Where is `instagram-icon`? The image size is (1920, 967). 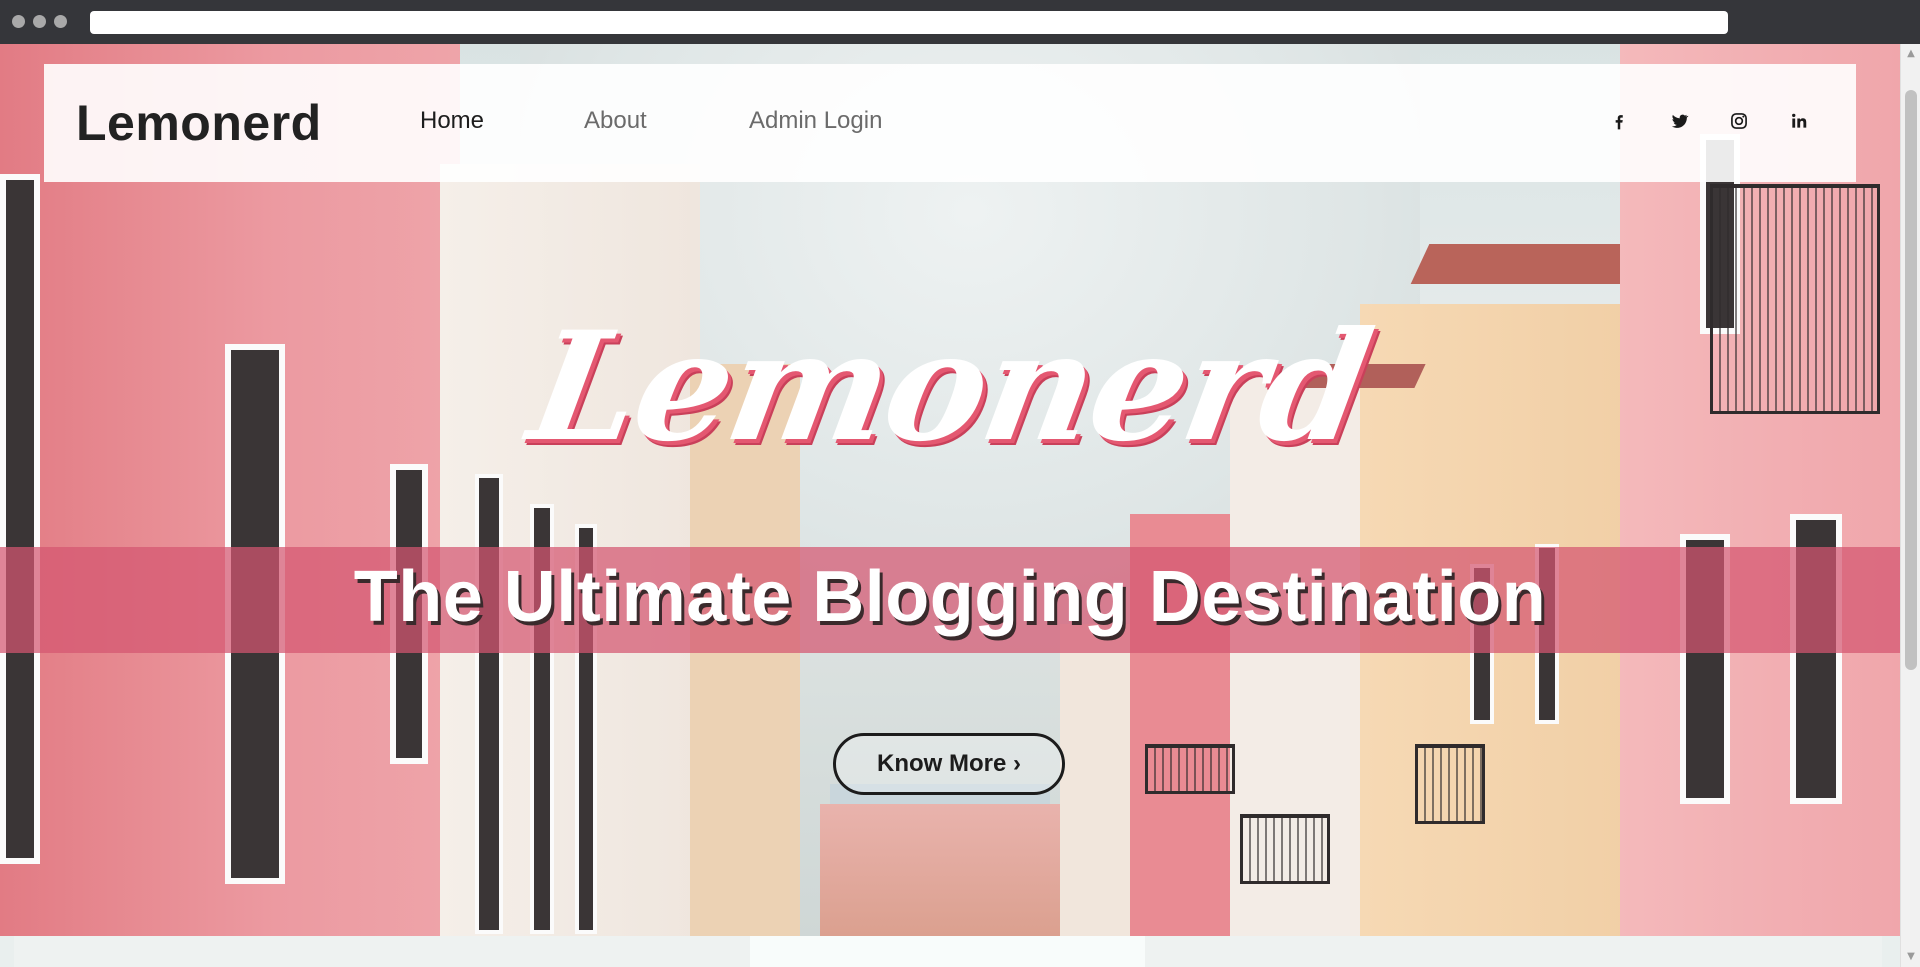
instagram-icon is located at coordinates (1739, 121).